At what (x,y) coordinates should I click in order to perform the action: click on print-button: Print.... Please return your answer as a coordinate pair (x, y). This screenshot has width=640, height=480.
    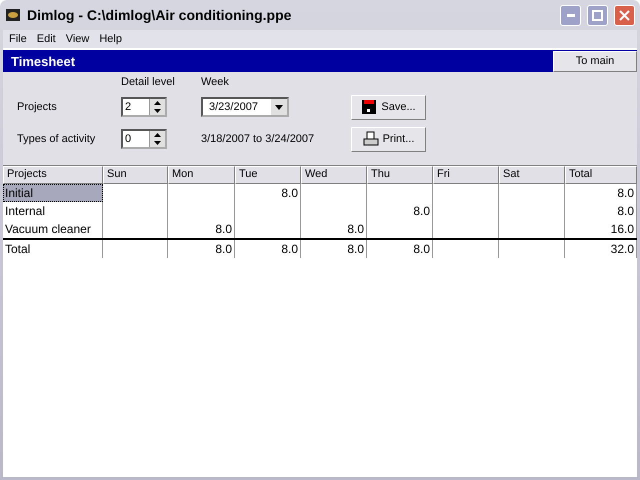
    Looking at the image, I should click on (388, 139).